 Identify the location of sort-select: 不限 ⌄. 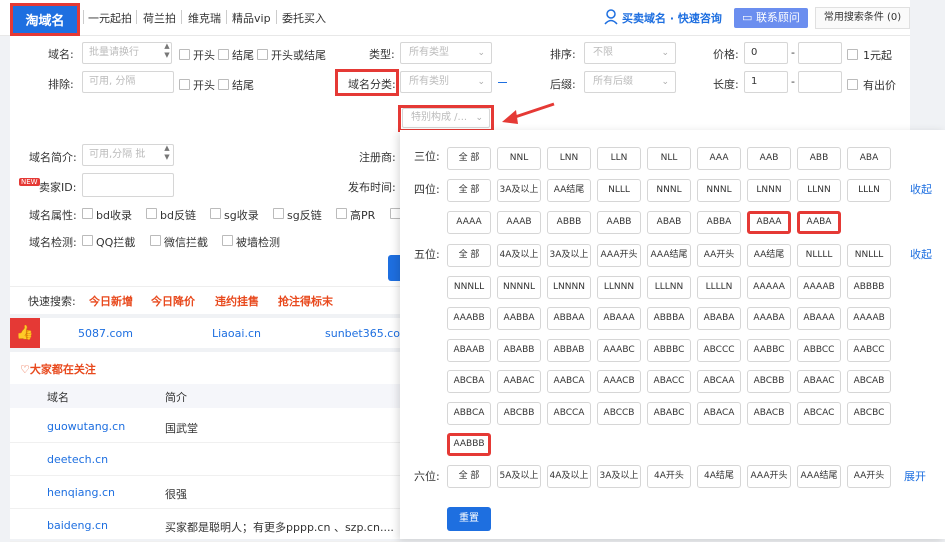
(630, 53).